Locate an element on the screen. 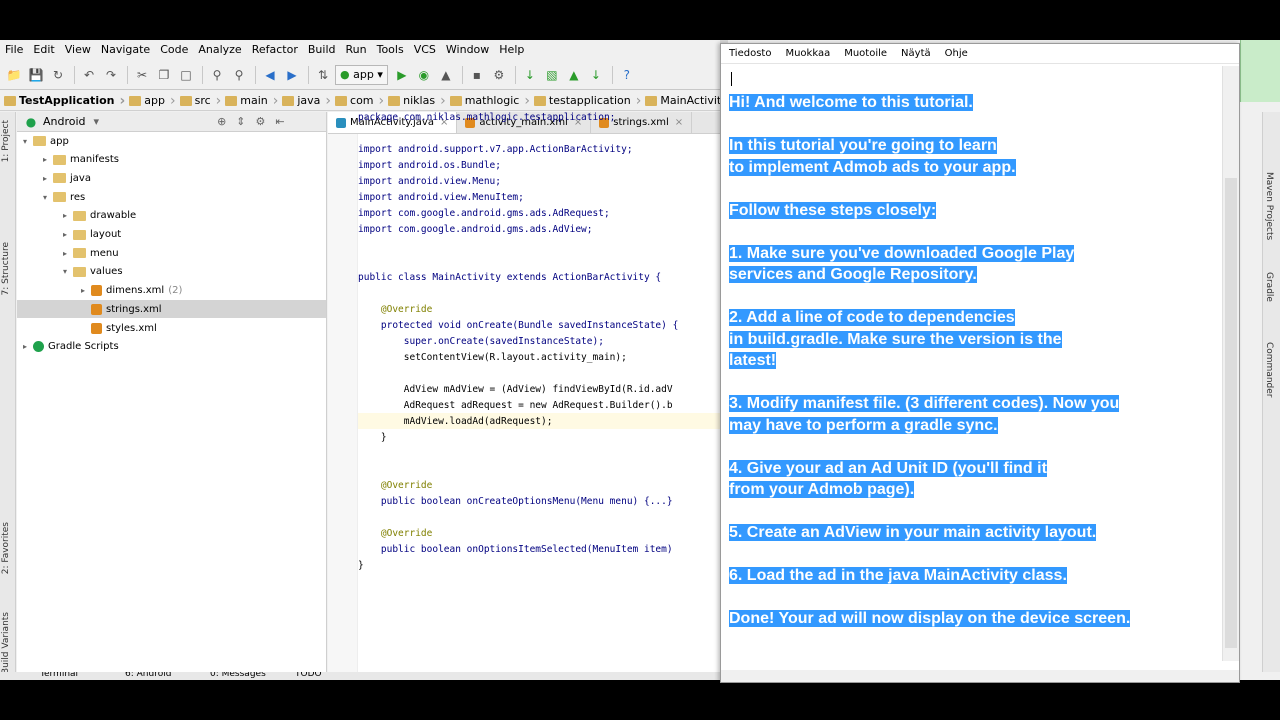 This screenshot has width=1280, height=720. run-config-dropdown: ● app ▾ is located at coordinates (361, 74).